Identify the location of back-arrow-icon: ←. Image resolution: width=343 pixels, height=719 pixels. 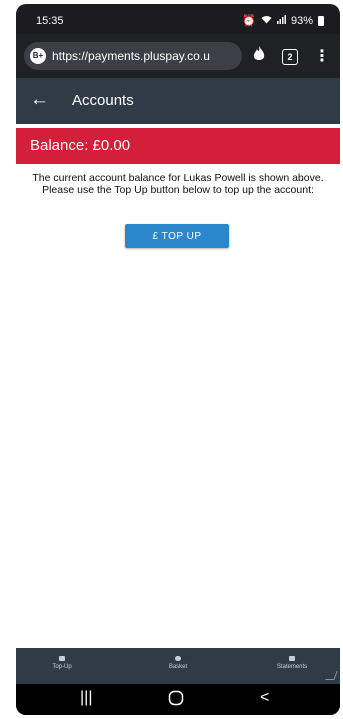
(39, 100).